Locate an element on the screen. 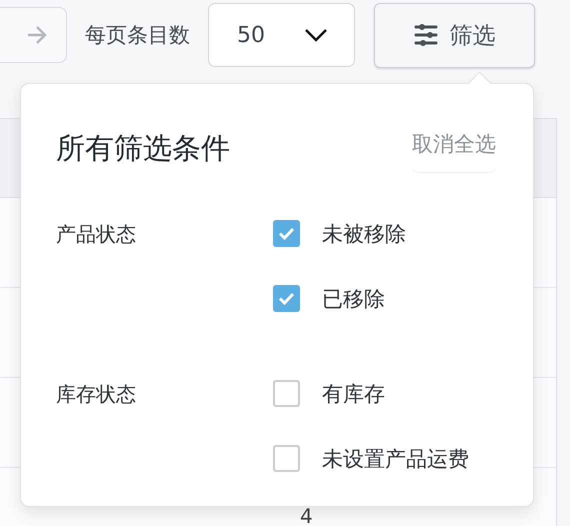 Image resolution: width=570 pixels, height=526 pixels. option-label: 有库存 is located at coordinates (353, 394).